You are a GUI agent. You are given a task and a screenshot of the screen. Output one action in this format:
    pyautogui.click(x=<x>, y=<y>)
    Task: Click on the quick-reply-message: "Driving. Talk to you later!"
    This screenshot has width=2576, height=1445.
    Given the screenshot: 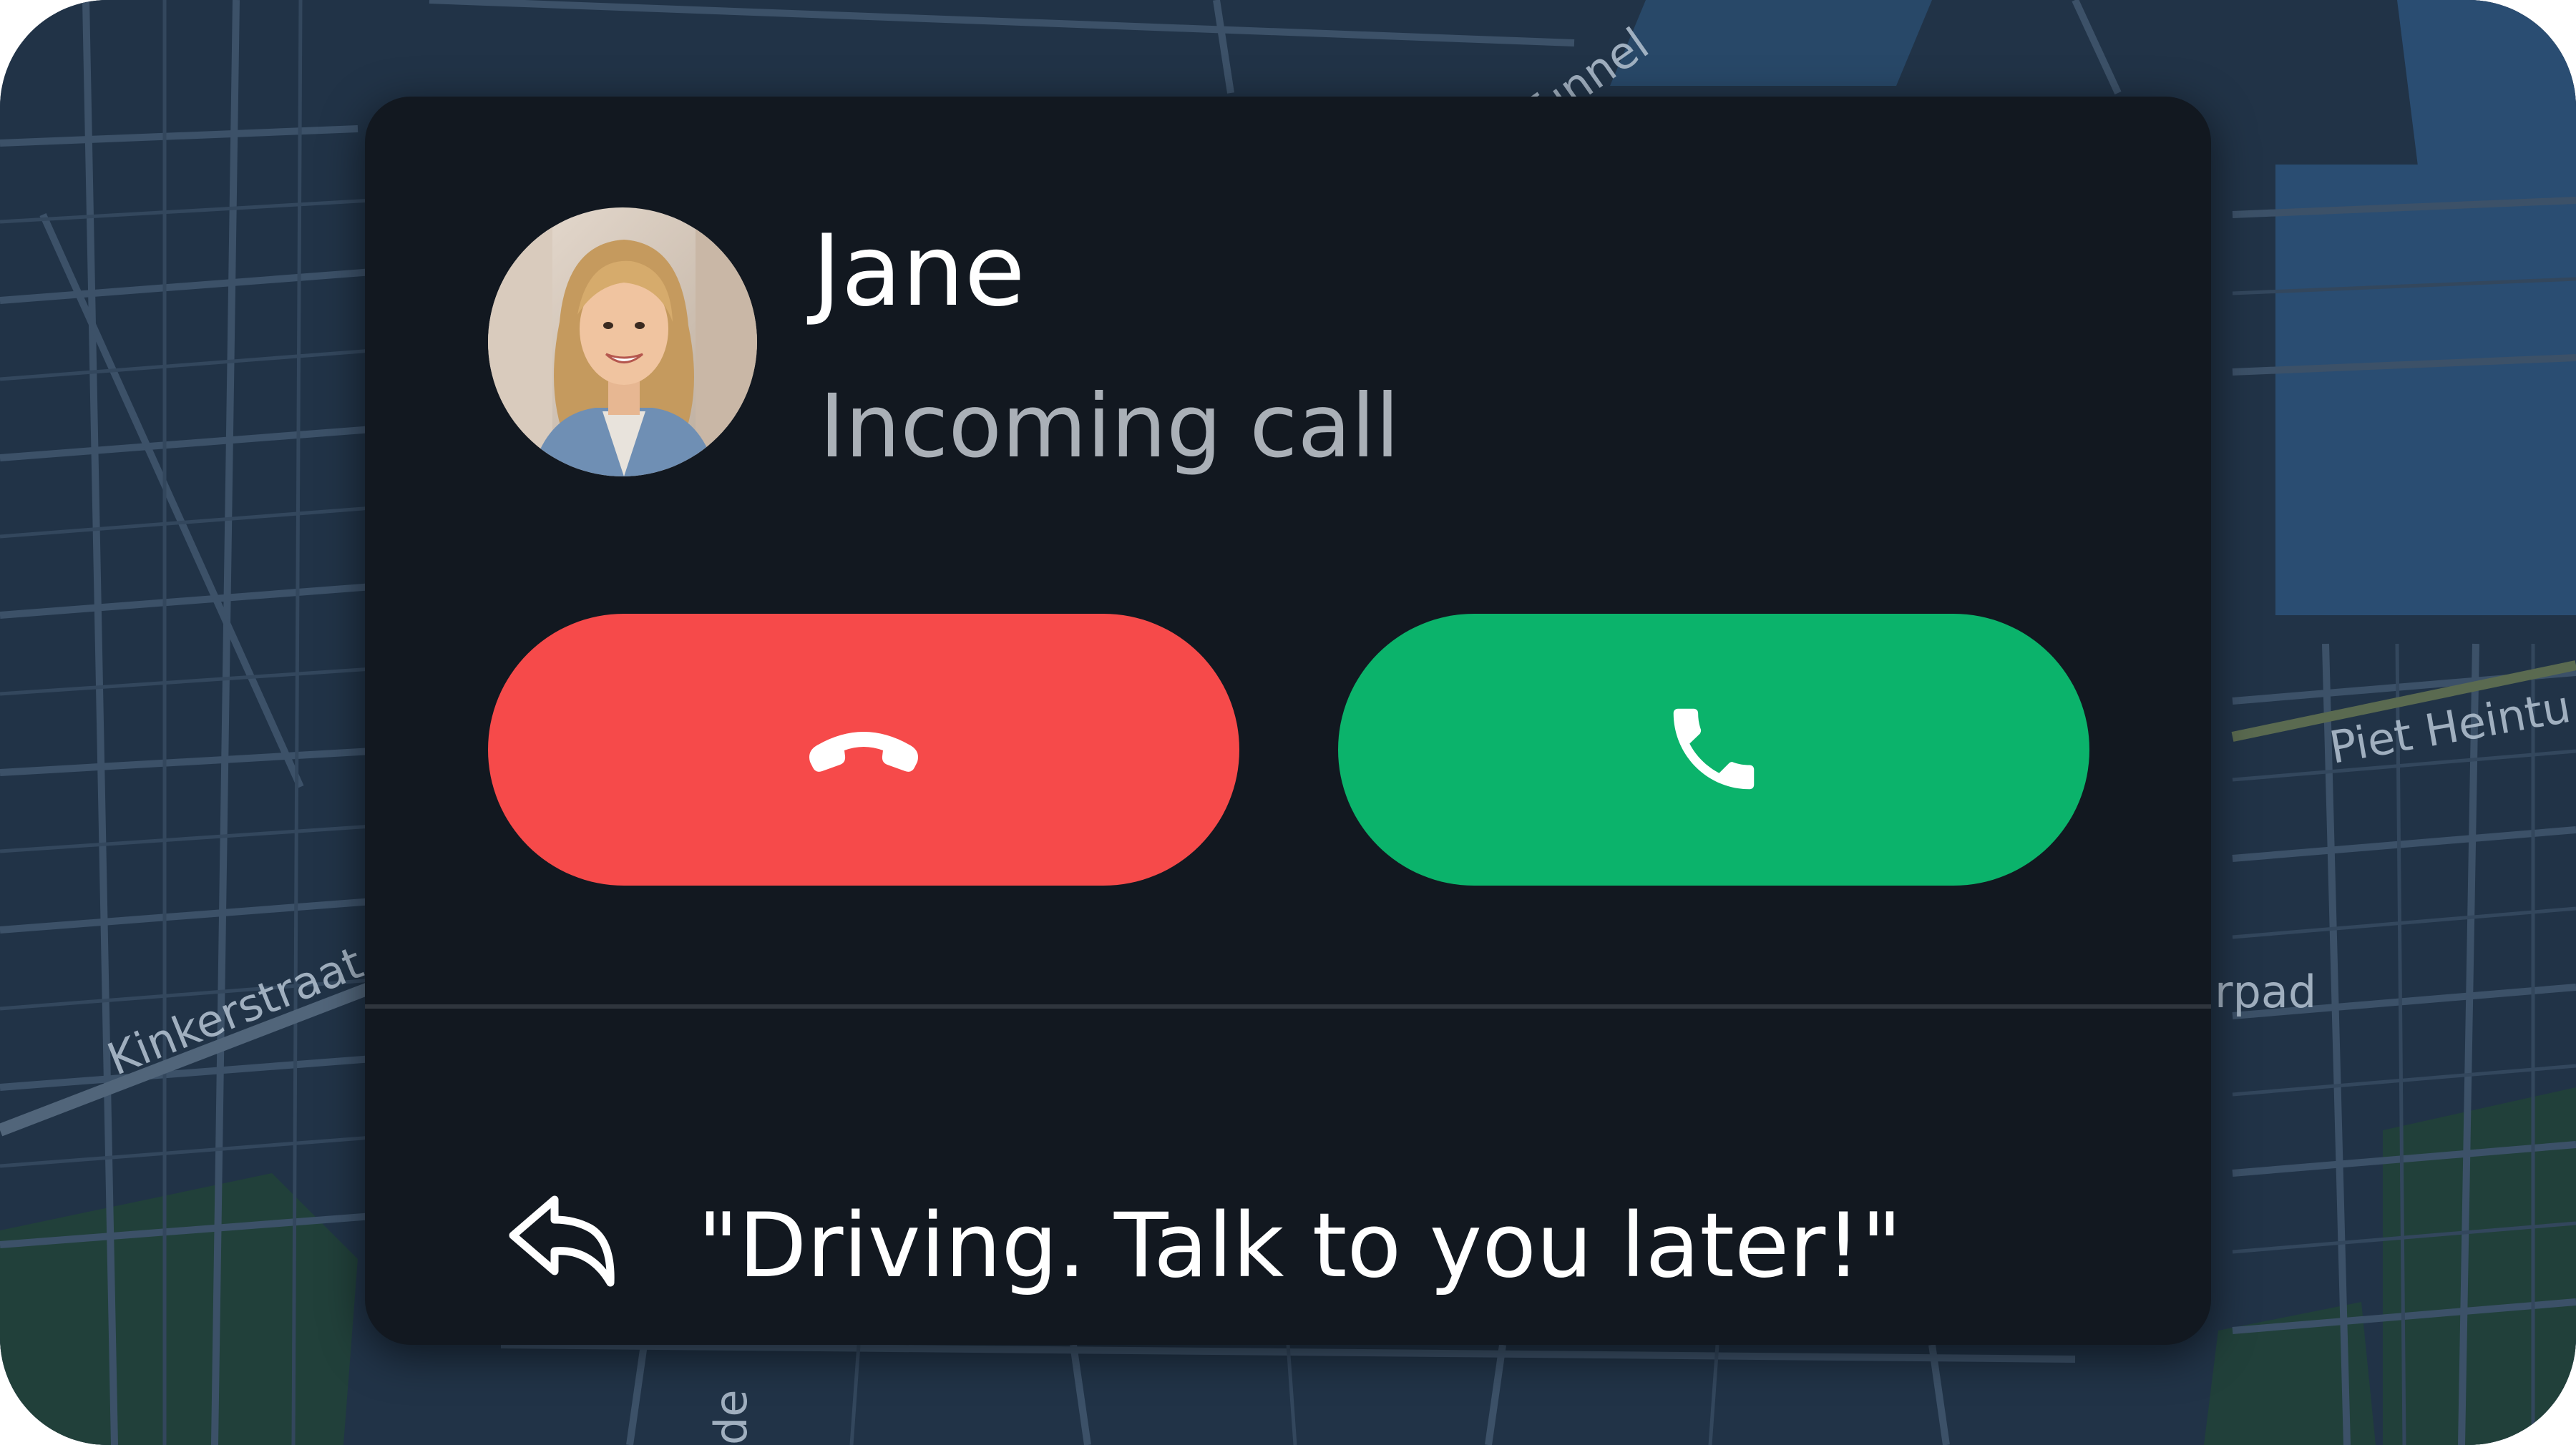 What is the action you would take?
    pyautogui.click(x=1300, y=1246)
    